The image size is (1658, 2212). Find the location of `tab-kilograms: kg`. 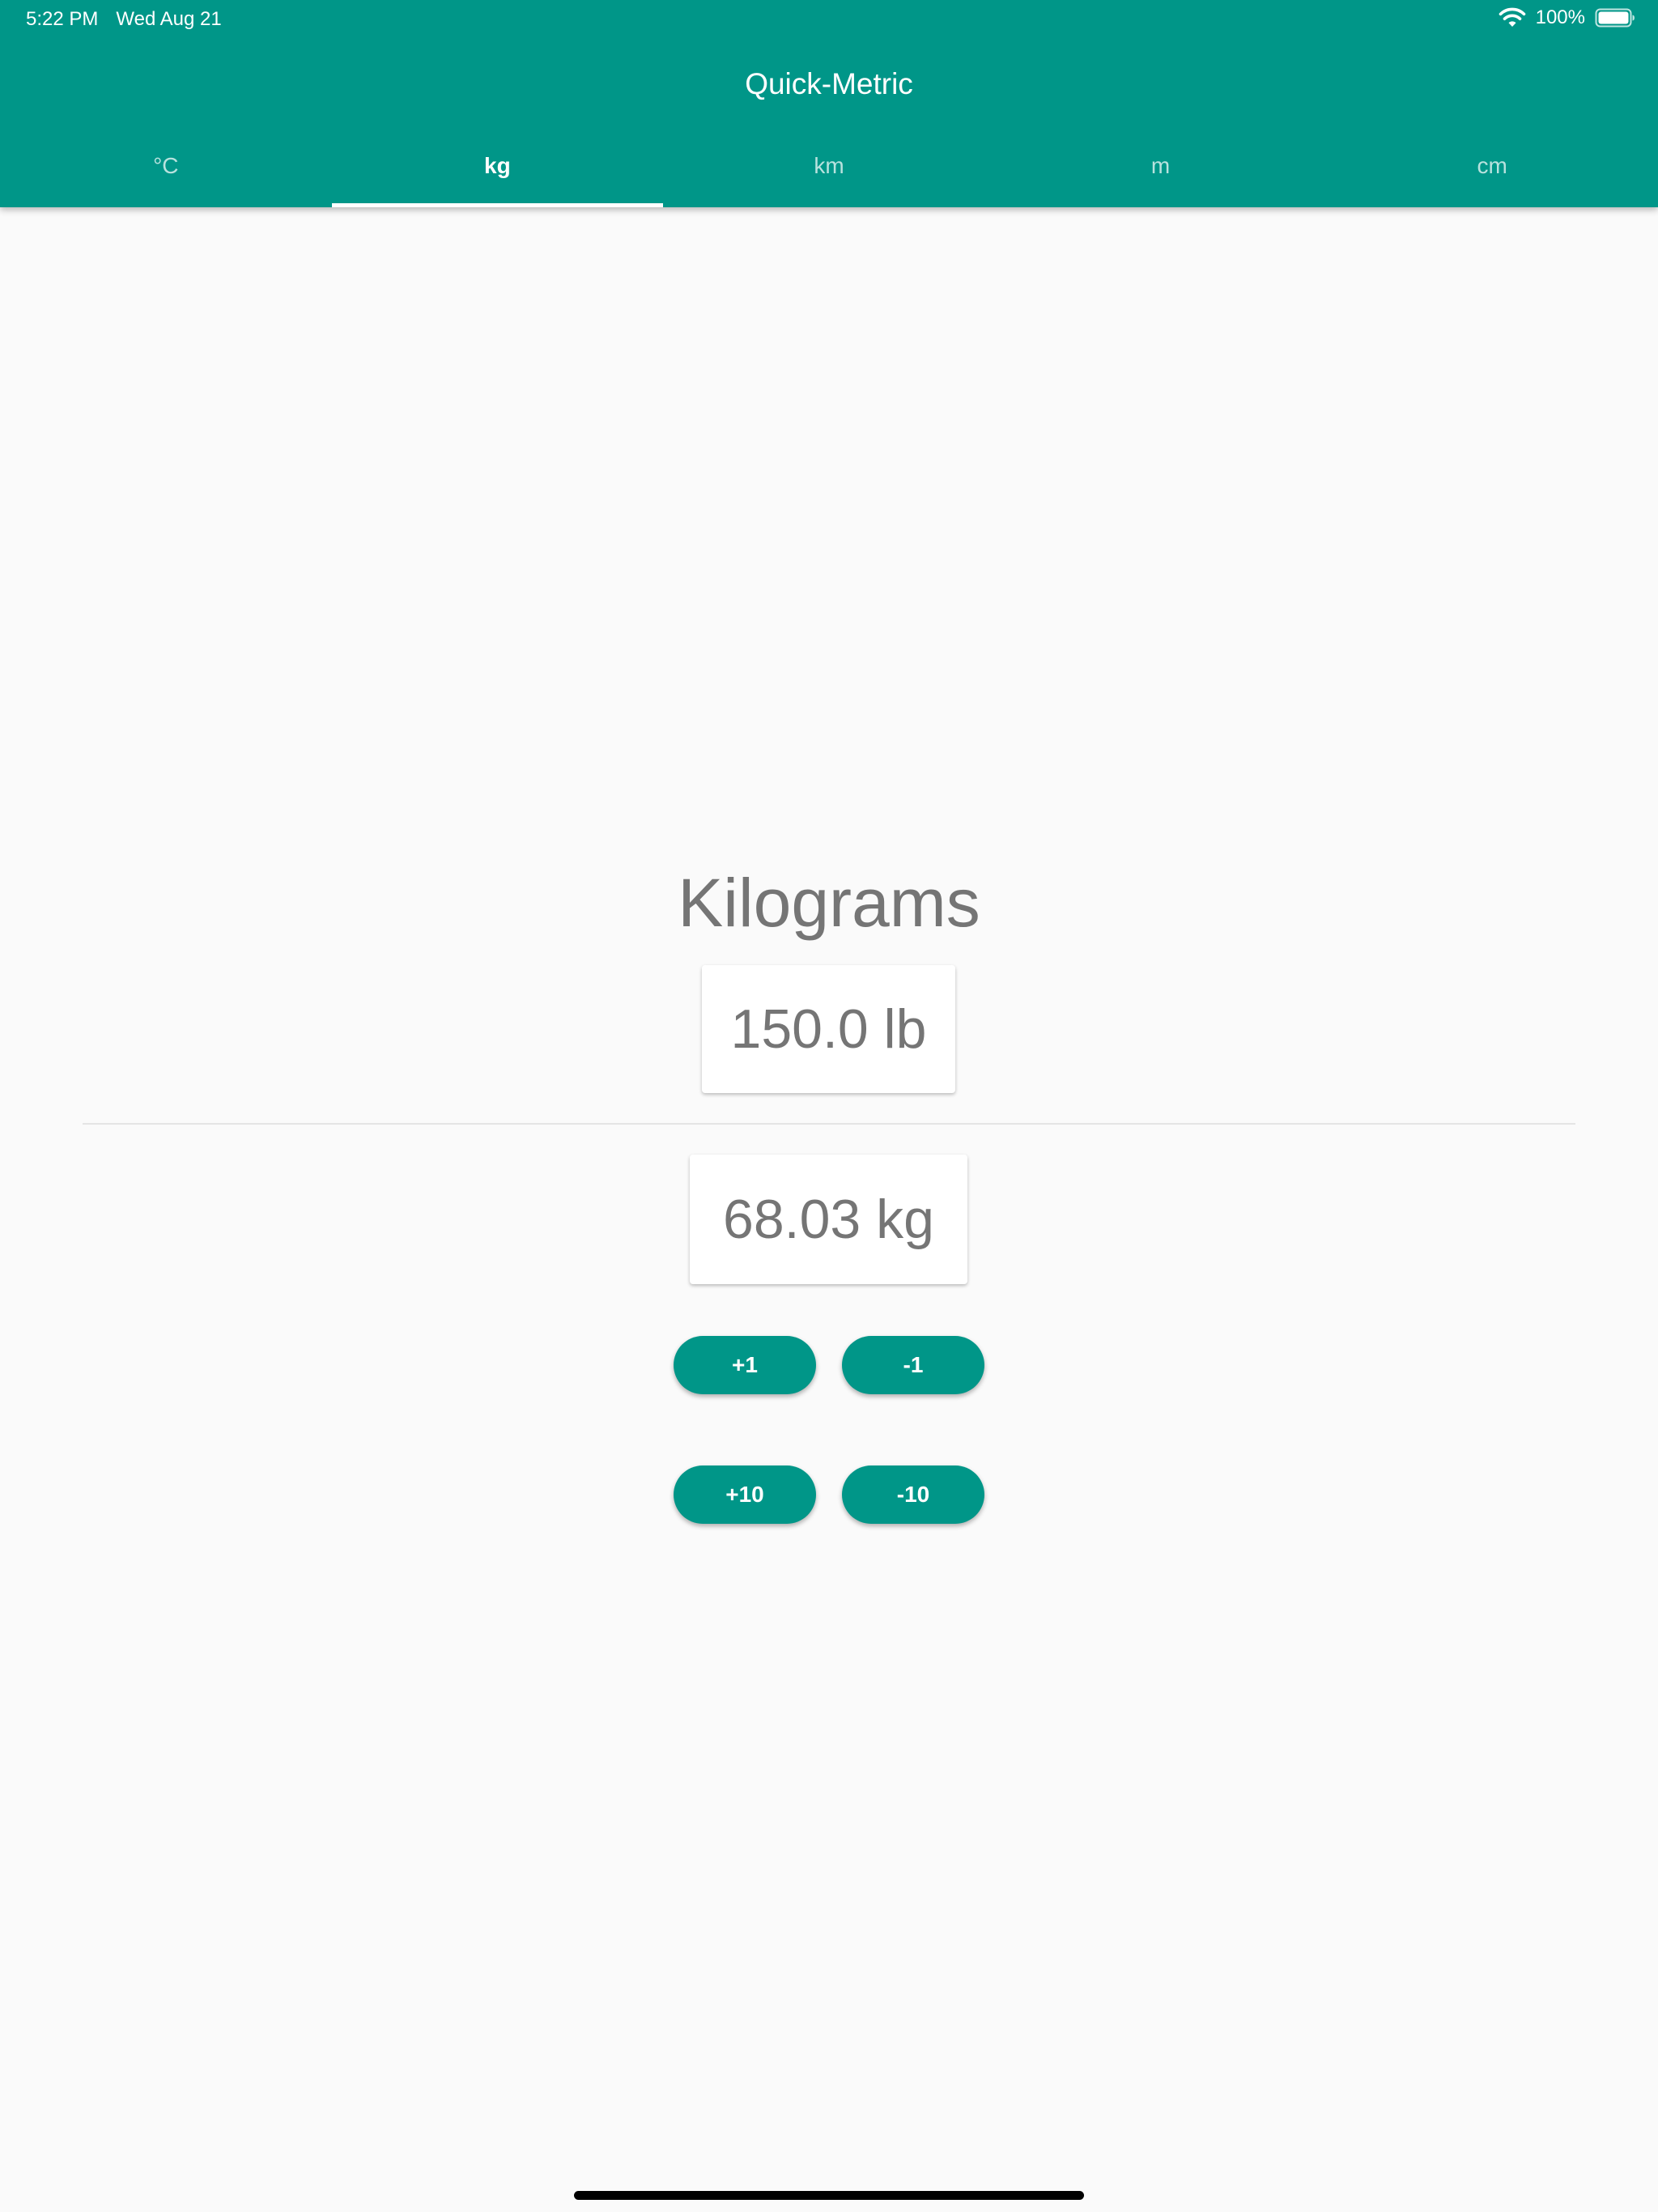

tab-kilograms: kg is located at coordinates (497, 172).